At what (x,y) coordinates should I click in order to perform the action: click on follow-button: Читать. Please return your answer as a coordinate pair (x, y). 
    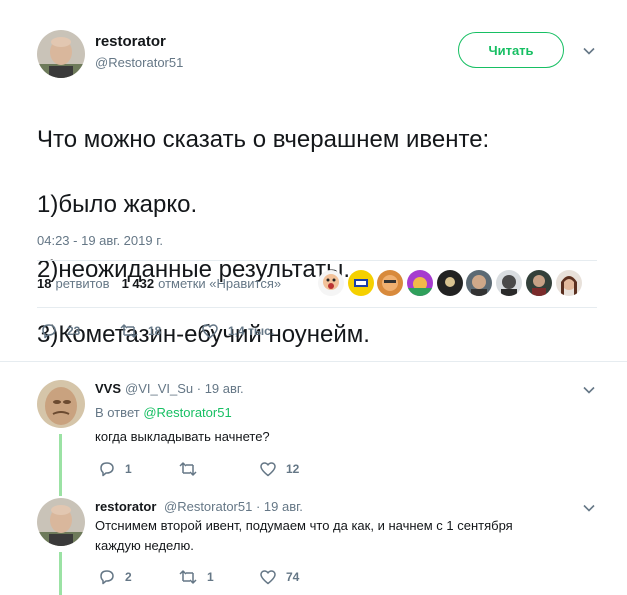
    Looking at the image, I should click on (511, 50).